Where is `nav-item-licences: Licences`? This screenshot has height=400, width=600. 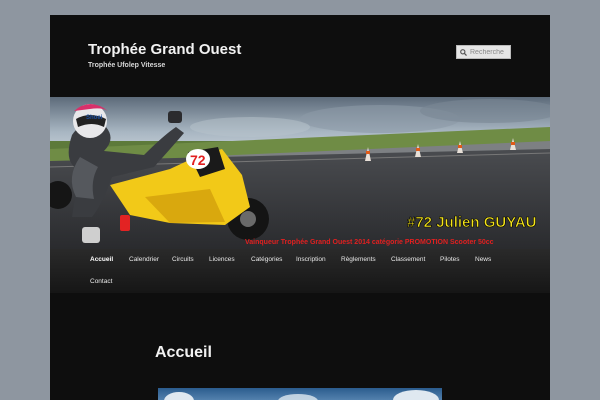 nav-item-licences: Licences is located at coordinates (222, 260).